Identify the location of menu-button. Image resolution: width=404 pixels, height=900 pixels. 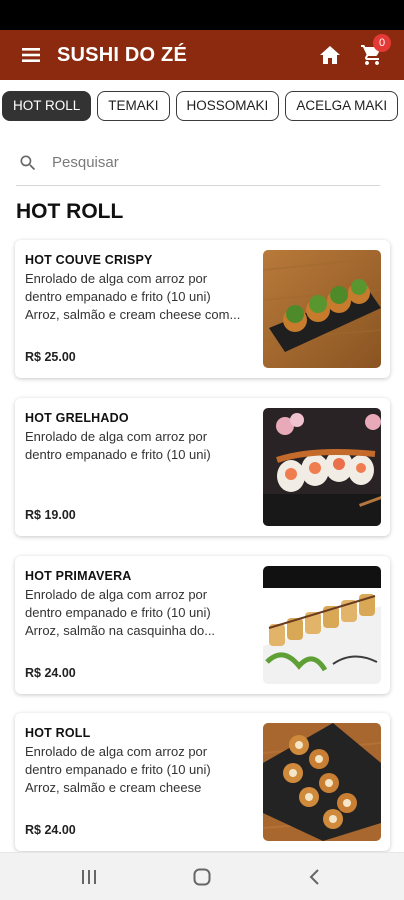
(31, 55).